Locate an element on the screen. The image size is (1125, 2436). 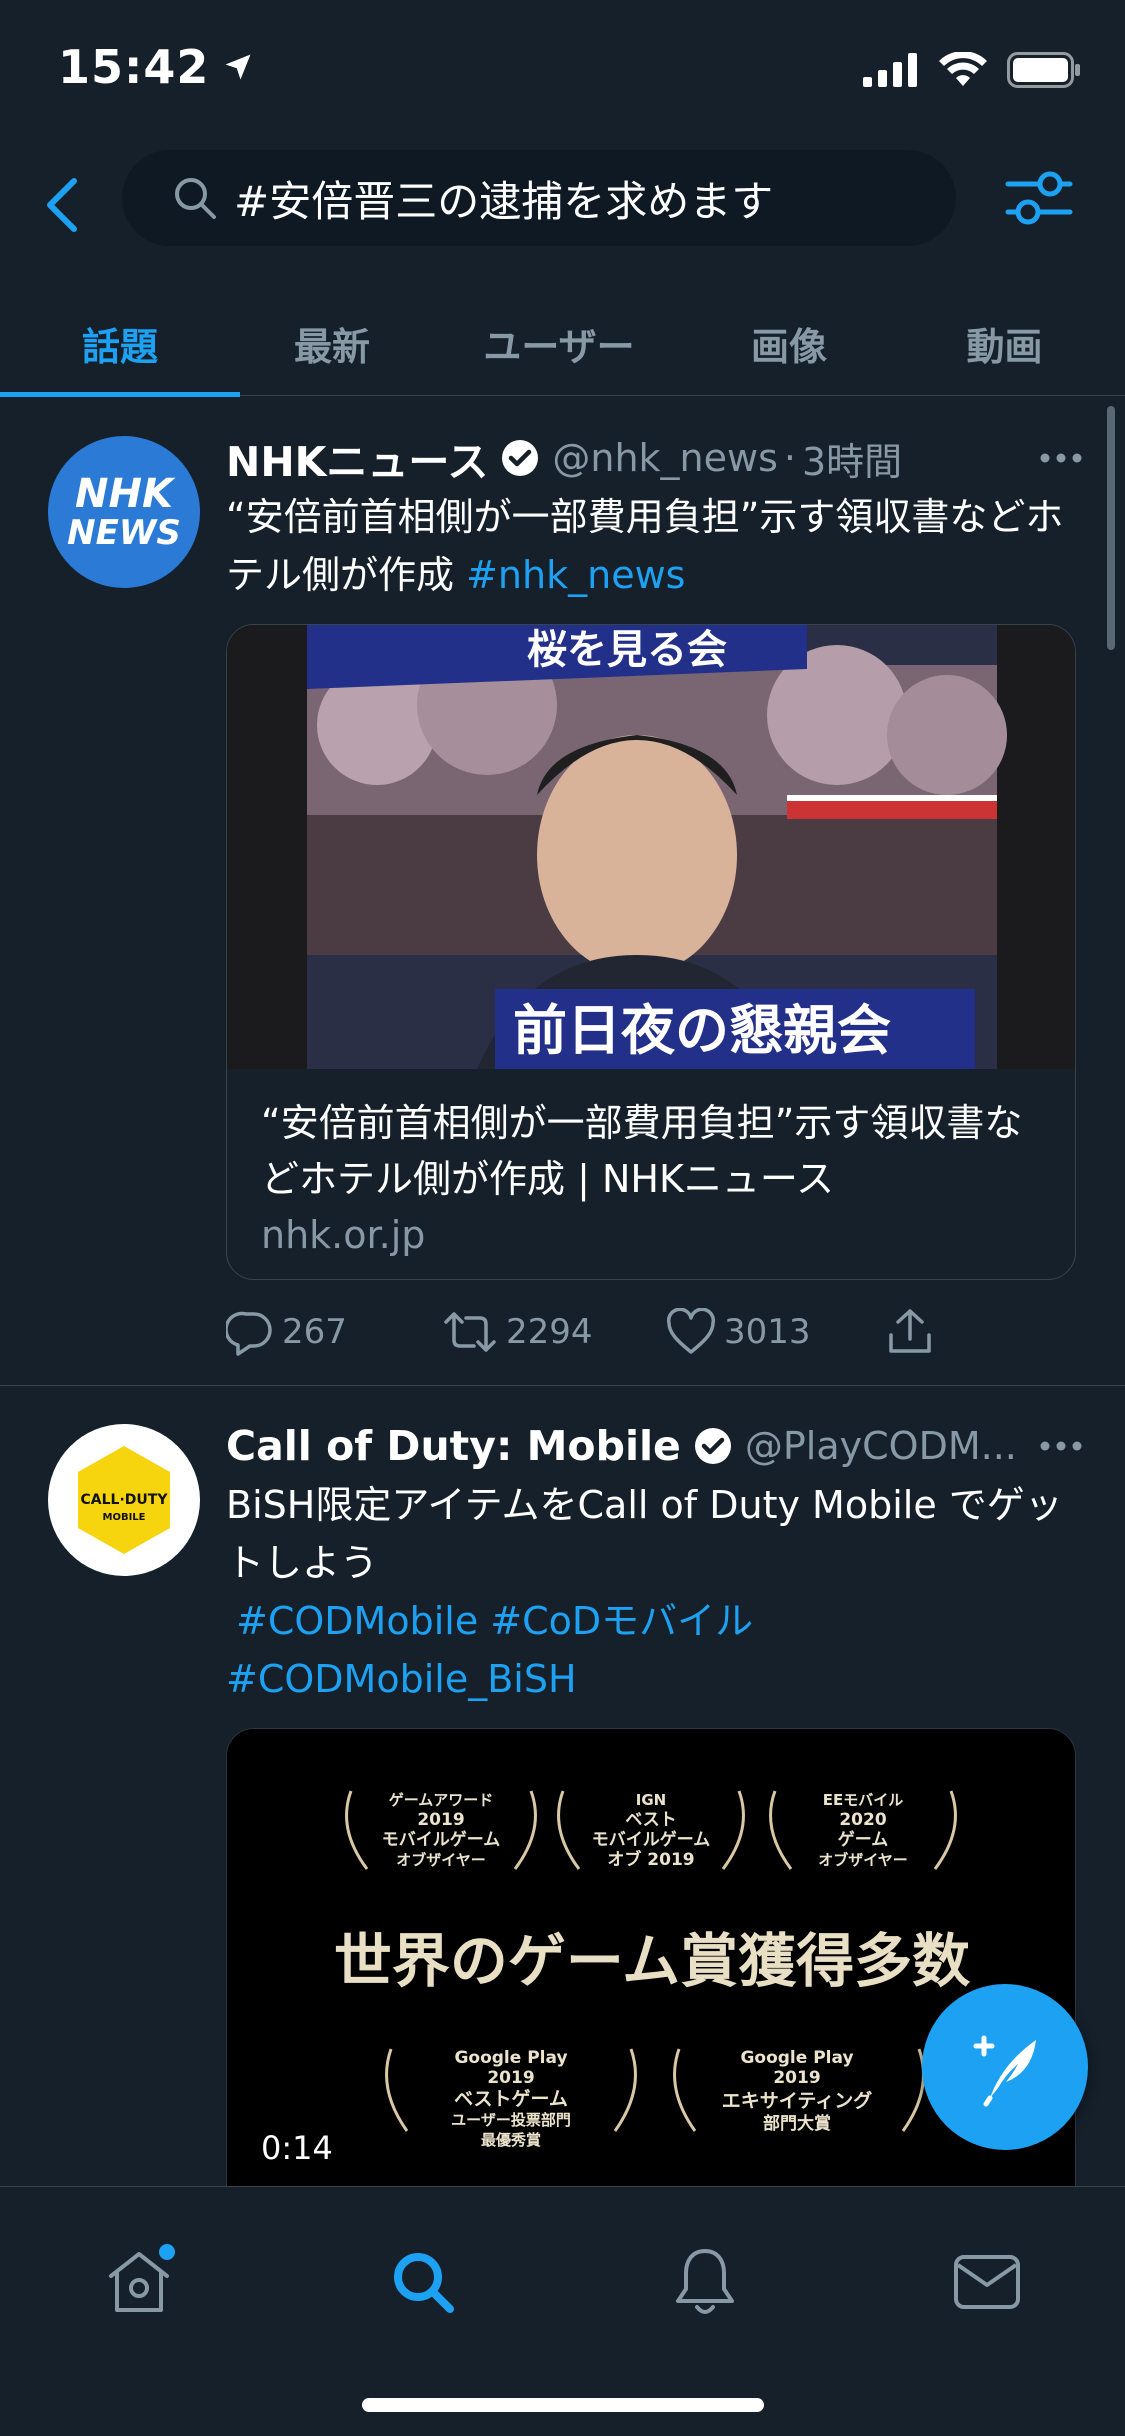
tab-top: 話題 is located at coordinates (120, 343).